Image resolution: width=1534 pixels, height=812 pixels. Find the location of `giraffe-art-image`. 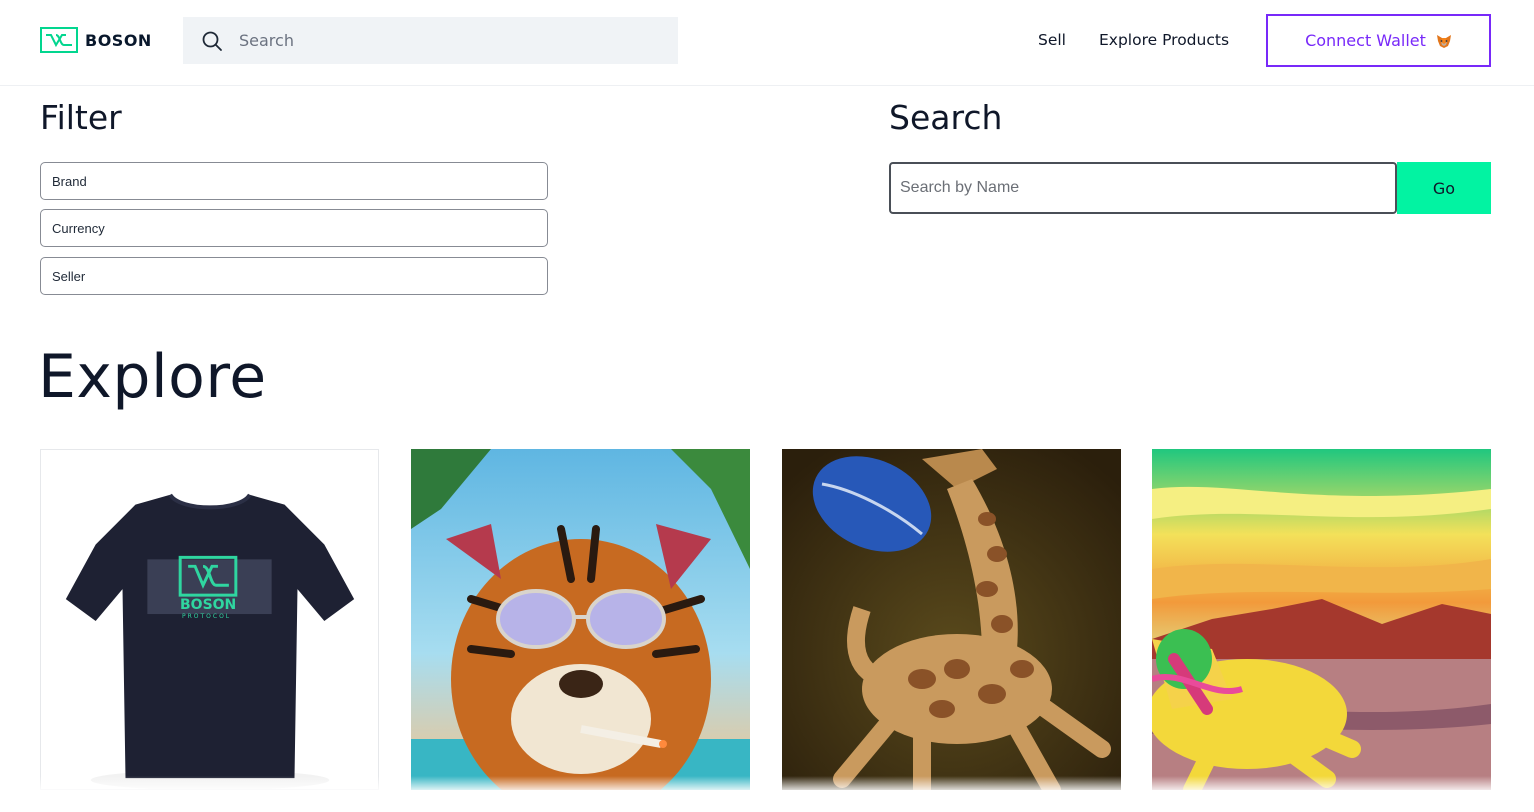

giraffe-art-image is located at coordinates (951, 619).